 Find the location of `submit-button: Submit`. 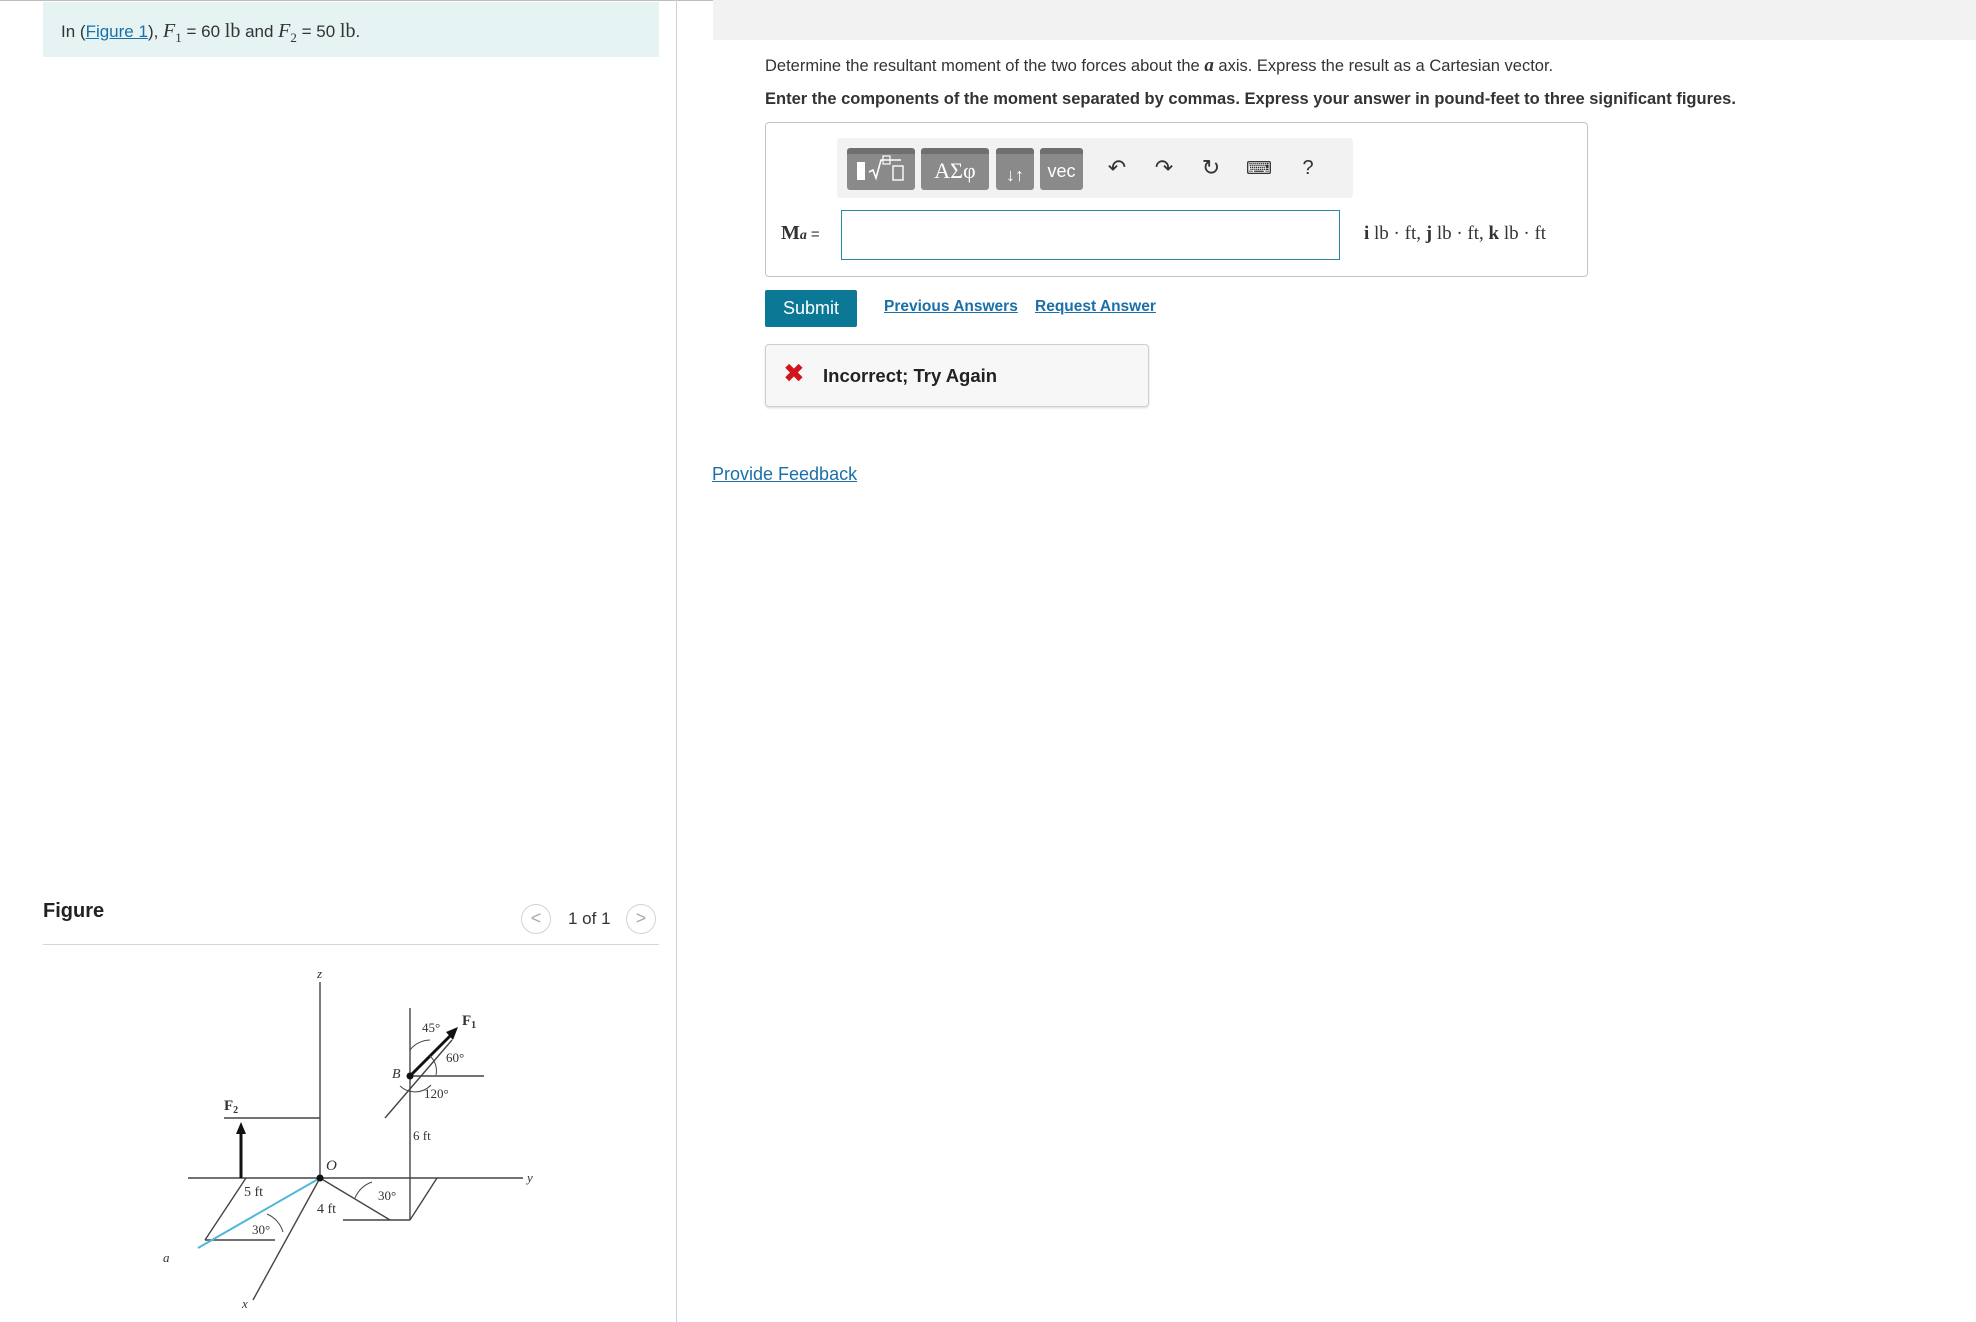

submit-button: Submit is located at coordinates (811, 308).